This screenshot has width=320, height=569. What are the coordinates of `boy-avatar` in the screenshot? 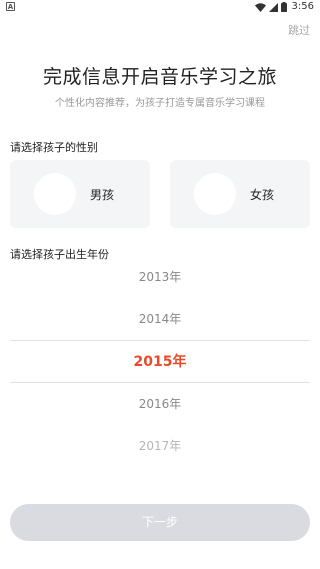 It's located at (55, 194).